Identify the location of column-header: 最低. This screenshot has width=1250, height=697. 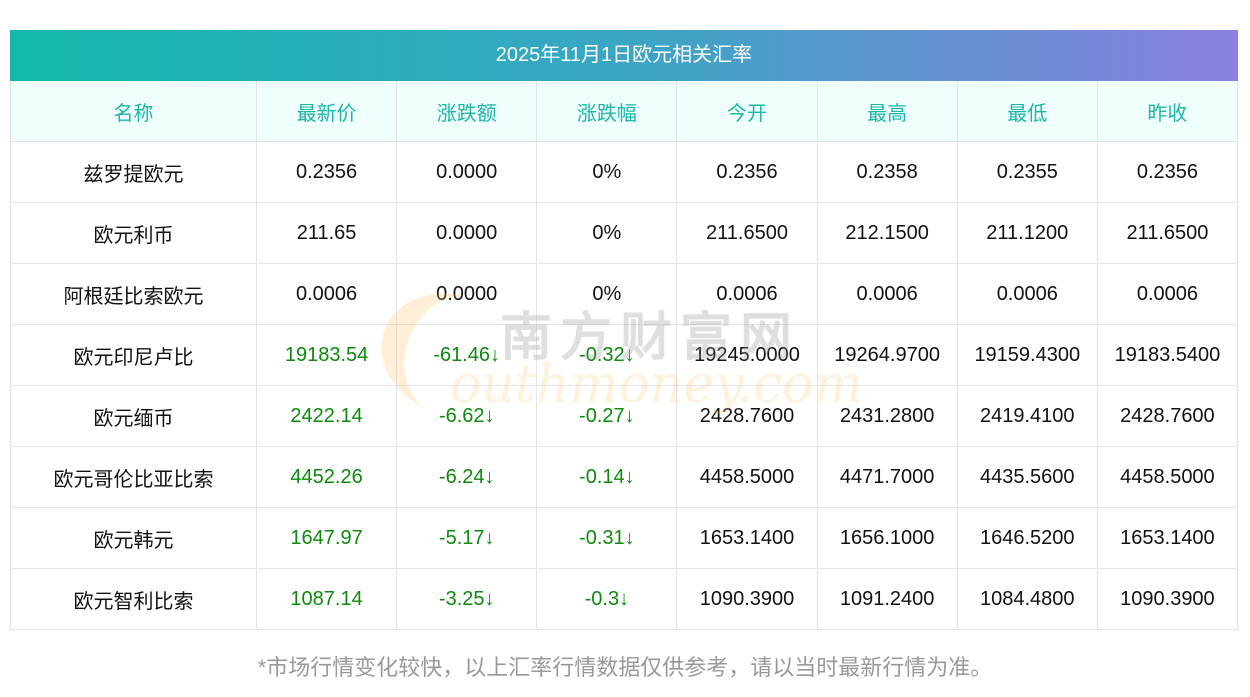
(1027, 111).